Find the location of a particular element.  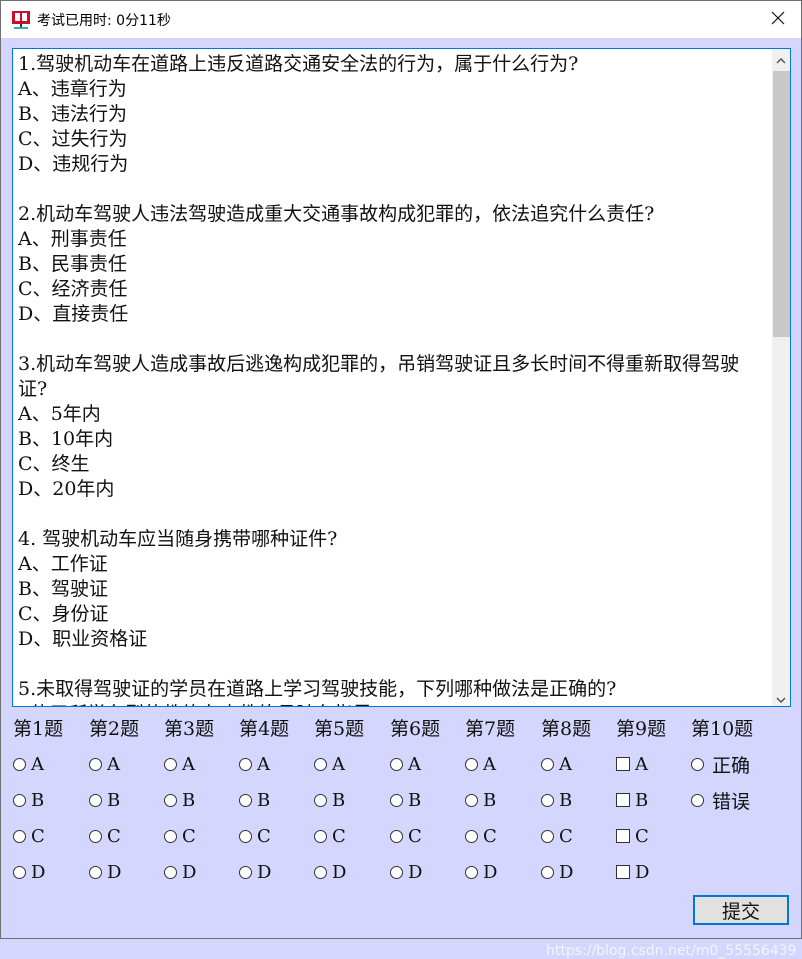

checkbox-option: D is located at coordinates (632, 872).